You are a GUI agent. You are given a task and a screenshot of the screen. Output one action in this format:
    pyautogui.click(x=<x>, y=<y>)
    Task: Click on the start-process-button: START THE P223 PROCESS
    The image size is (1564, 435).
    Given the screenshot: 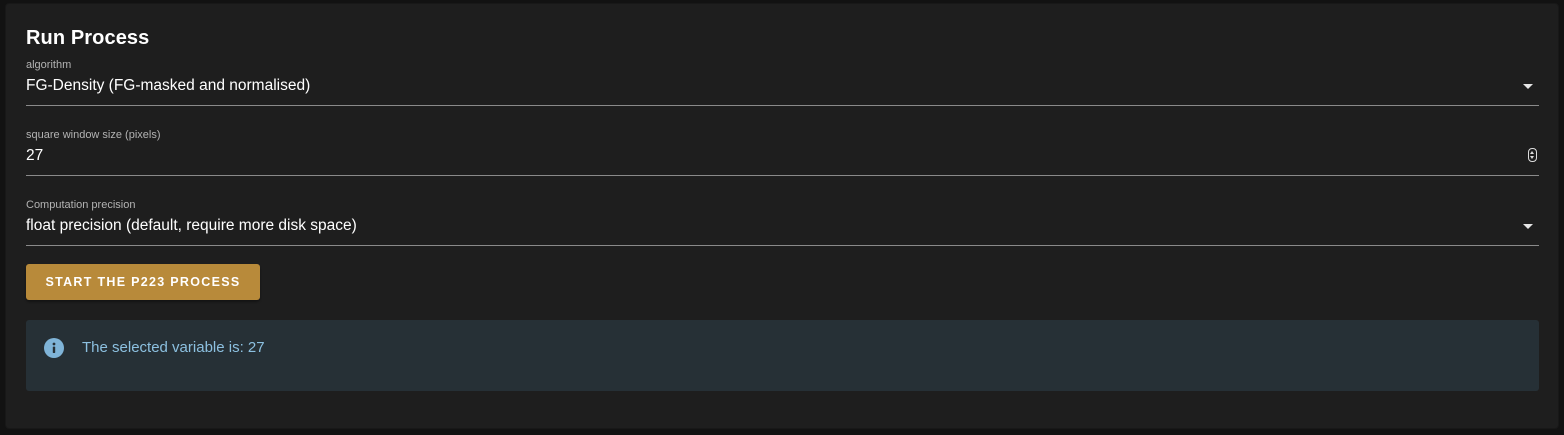 What is the action you would take?
    pyautogui.click(x=143, y=282)
    